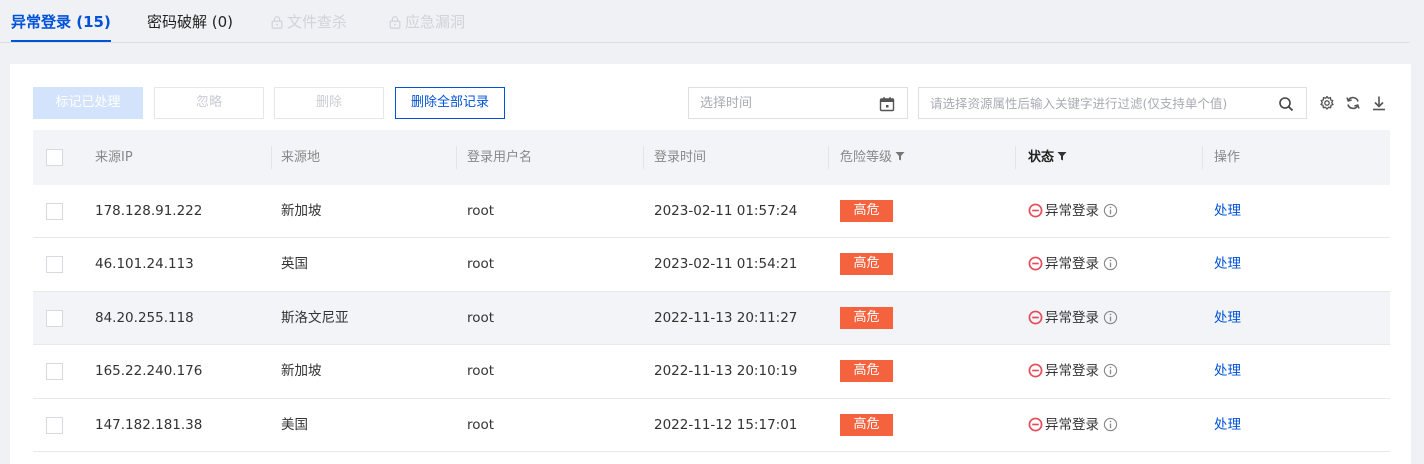 The height and width of the screenshot is (464, 1424). What do you see at coordinates (726, 211) in the screenshot?
I see `cell-time: 2023-02-11 01:57:24` at bounding box center [726, 211].